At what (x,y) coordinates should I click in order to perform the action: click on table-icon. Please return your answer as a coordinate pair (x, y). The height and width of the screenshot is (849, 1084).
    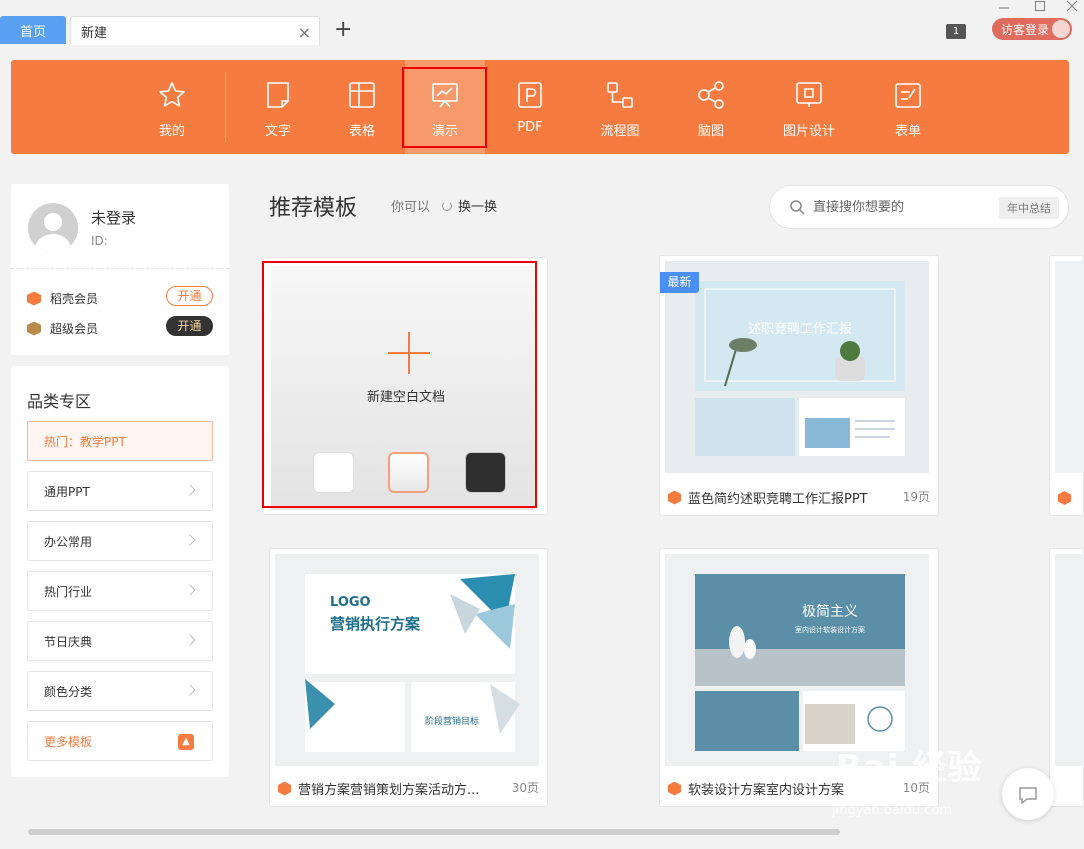
    Looking at the image, I should click on (362, 95).